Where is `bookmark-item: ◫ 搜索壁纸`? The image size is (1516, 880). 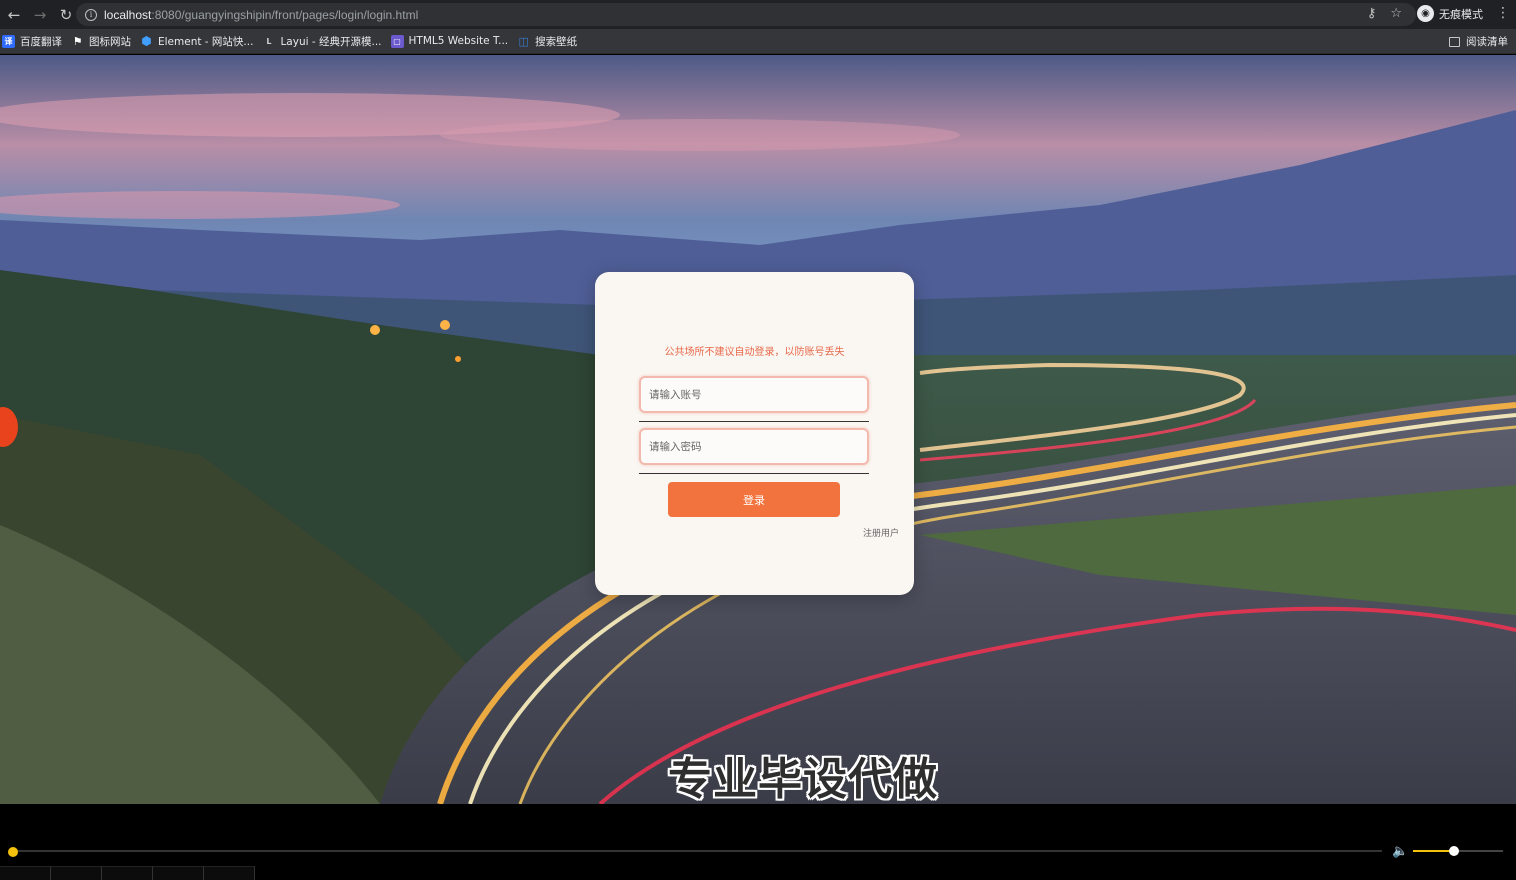 bookmark-item: ◫ 搜索壁纸 is located at coordinates (549, 41).